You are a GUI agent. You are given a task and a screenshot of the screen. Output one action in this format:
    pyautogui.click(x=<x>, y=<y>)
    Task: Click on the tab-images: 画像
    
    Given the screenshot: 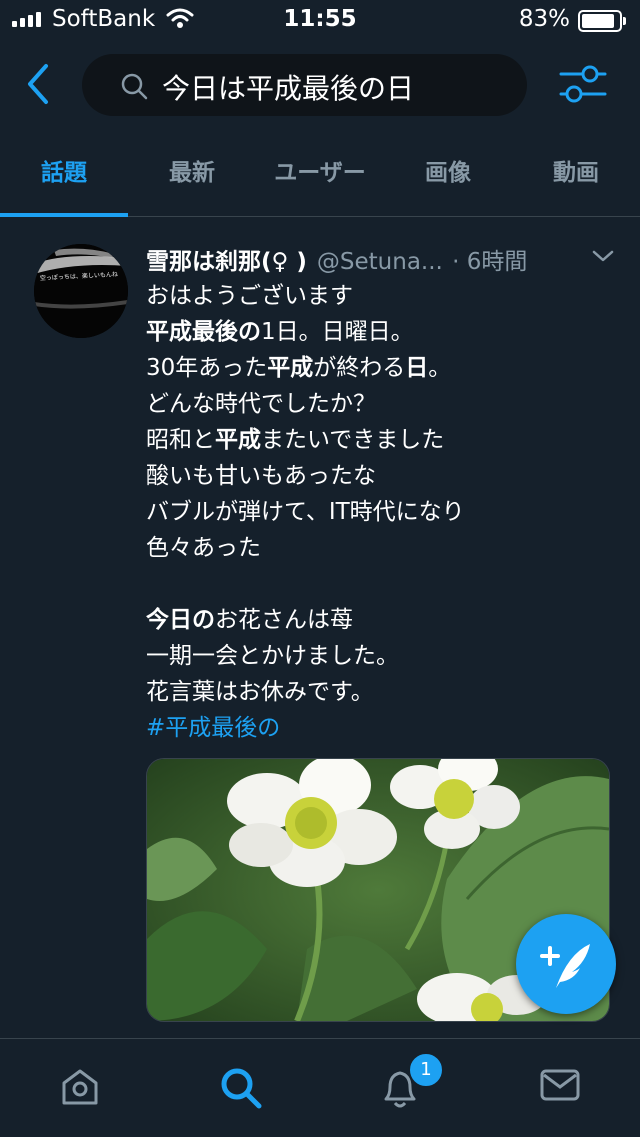 What is the action you would take?
    pyautogui.click(x=448, y=178)
    